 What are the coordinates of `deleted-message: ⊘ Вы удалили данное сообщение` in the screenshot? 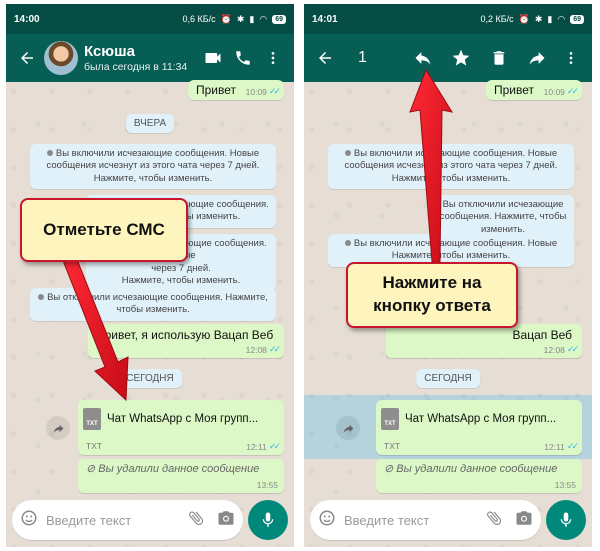 It's located at (172, 468).